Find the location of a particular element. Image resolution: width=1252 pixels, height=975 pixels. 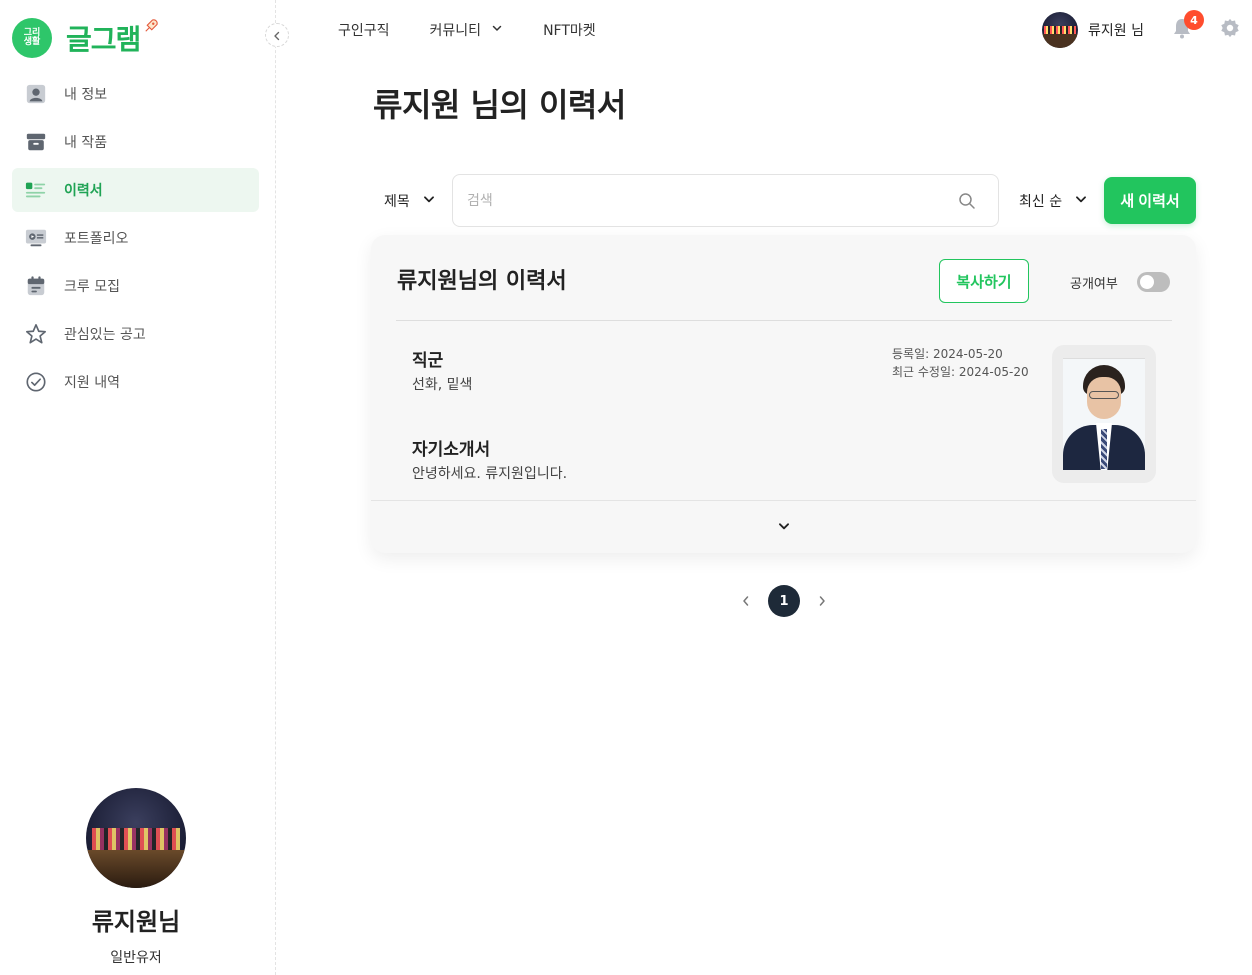

archive-icon is located at coordinates (36, 142).